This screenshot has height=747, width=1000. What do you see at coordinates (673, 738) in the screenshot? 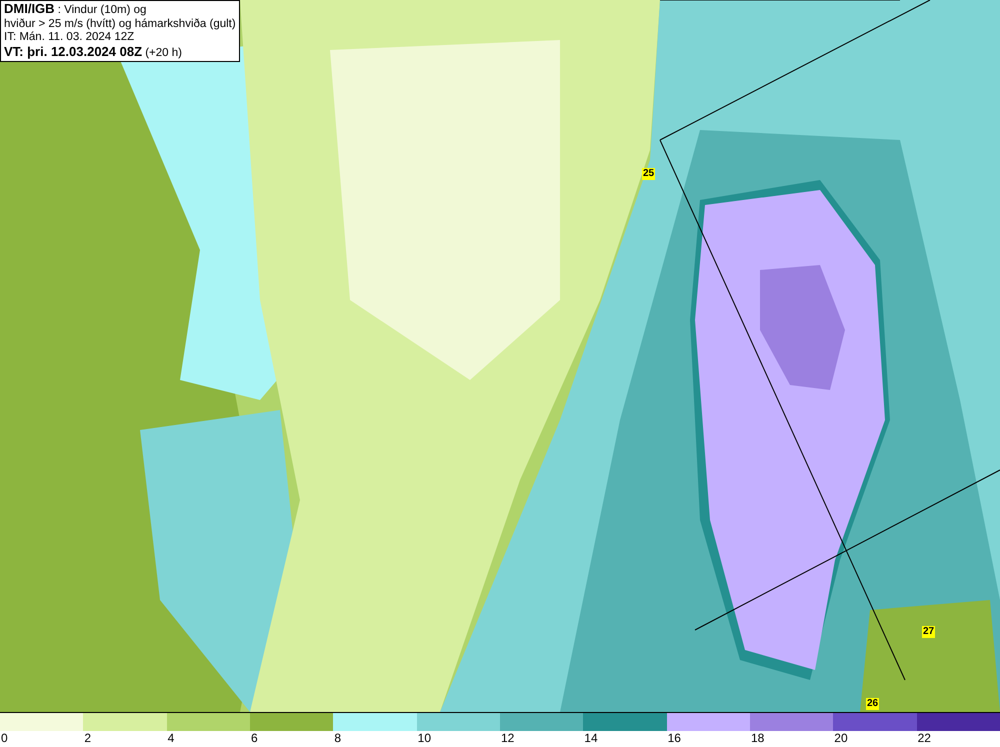
I see `legend-label: 16` at bounding box center [673, 738].